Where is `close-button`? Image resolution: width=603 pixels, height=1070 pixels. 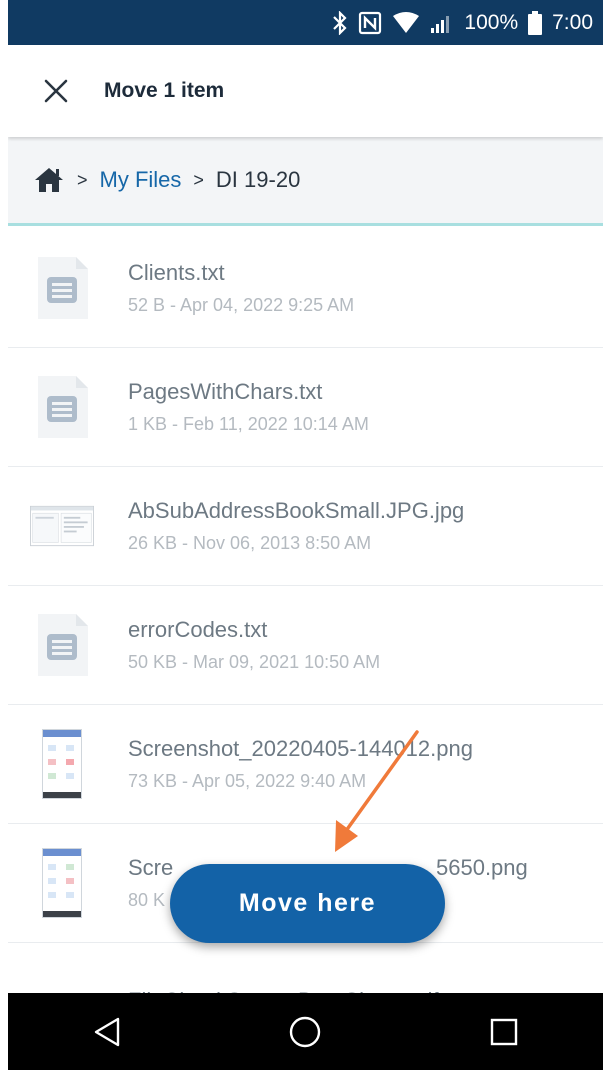 close-button is located at coordinates (56, 91).